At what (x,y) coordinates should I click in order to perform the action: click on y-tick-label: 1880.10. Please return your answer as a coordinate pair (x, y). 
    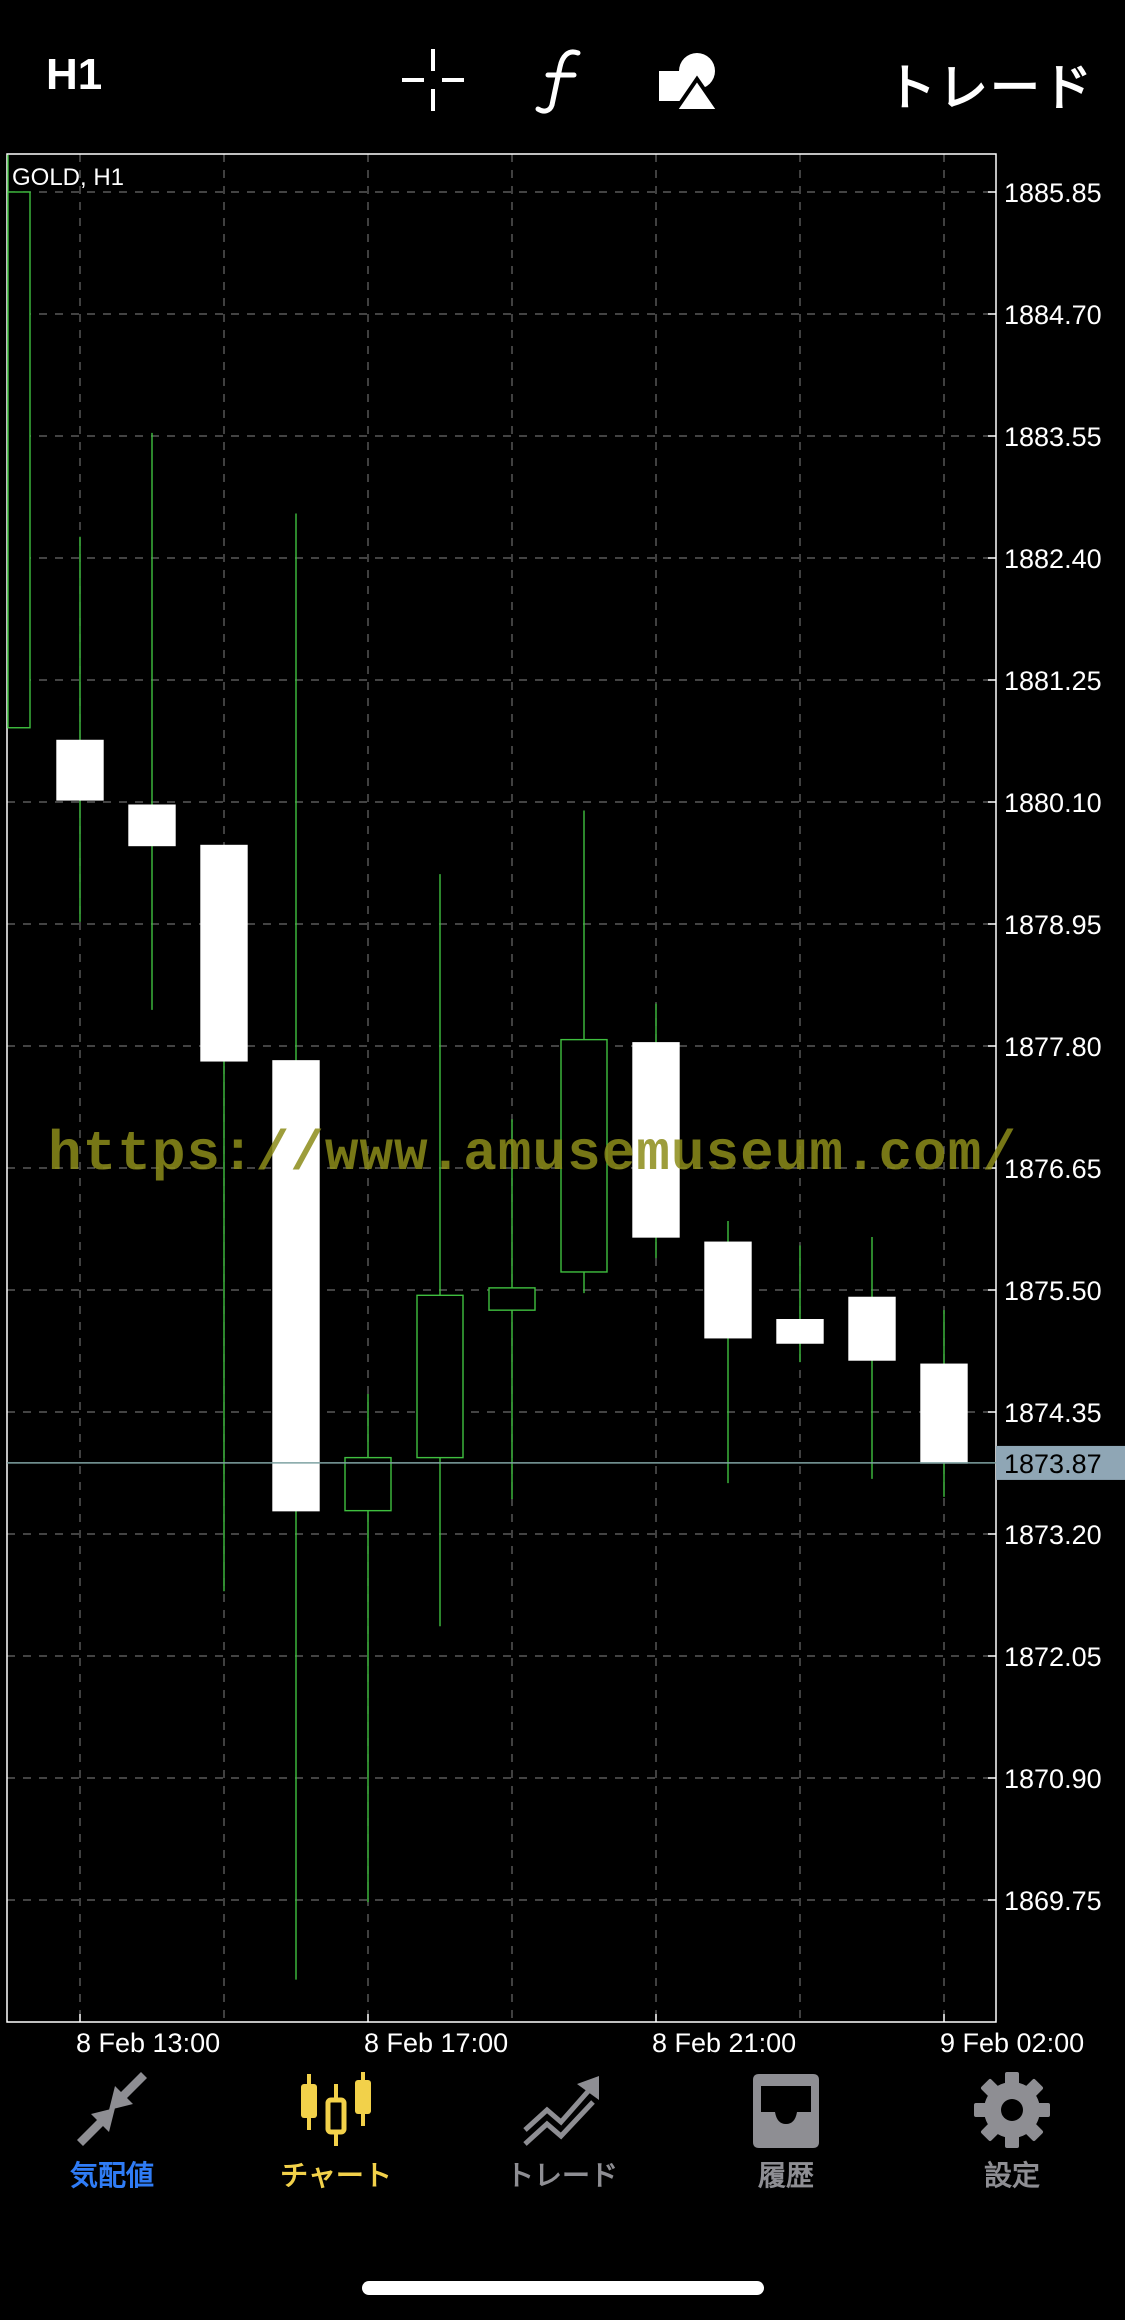
    Looking at the image, I should click on (1053, 803).